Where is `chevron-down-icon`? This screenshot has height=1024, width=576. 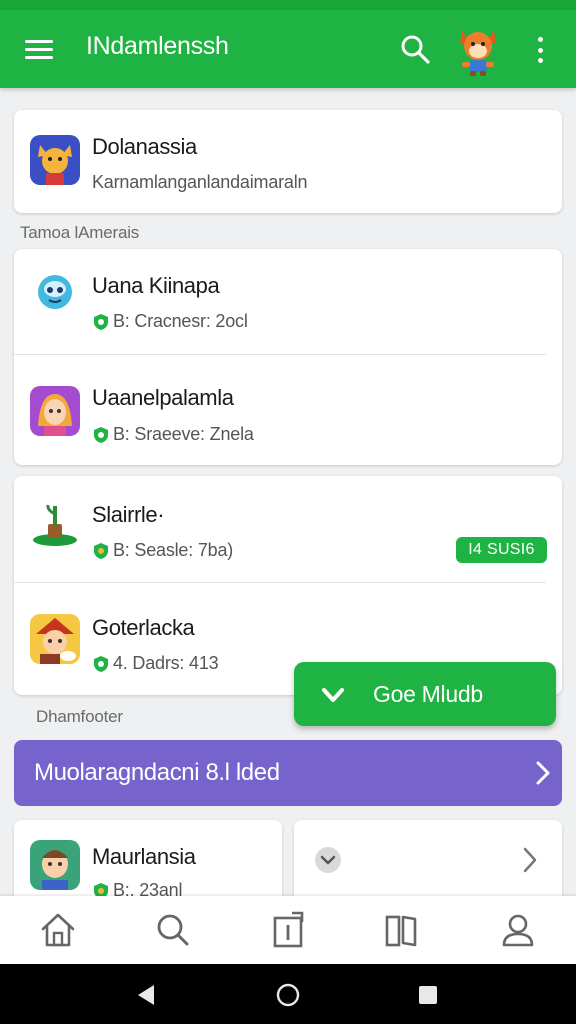
chevron-down-icon is located at coordinates (333, 695).